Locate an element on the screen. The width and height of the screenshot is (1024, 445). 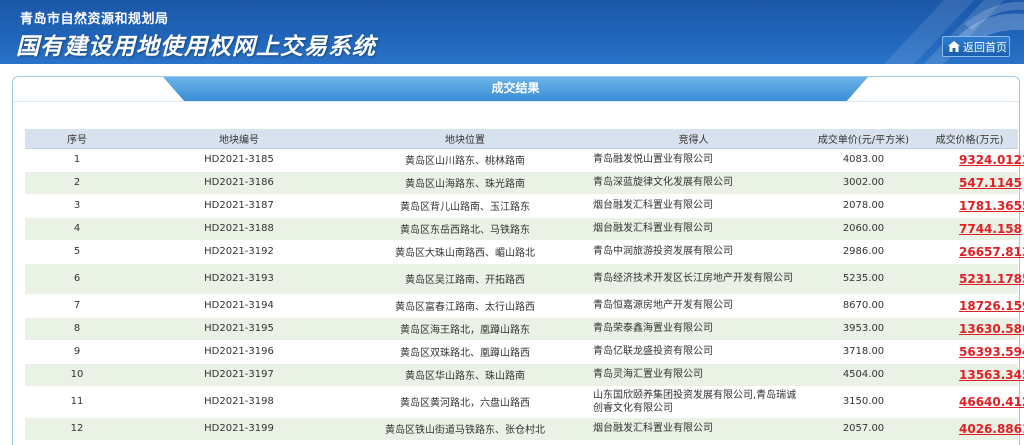
row-number: 11 is located at coordinates (77, 402).